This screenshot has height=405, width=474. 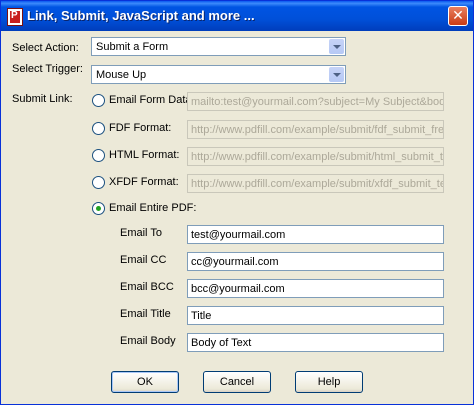 What do you see at coordinates (143, 260) in the screenshot?
I see `email-cc-label: Email CC` at bounding box center [143, 260].